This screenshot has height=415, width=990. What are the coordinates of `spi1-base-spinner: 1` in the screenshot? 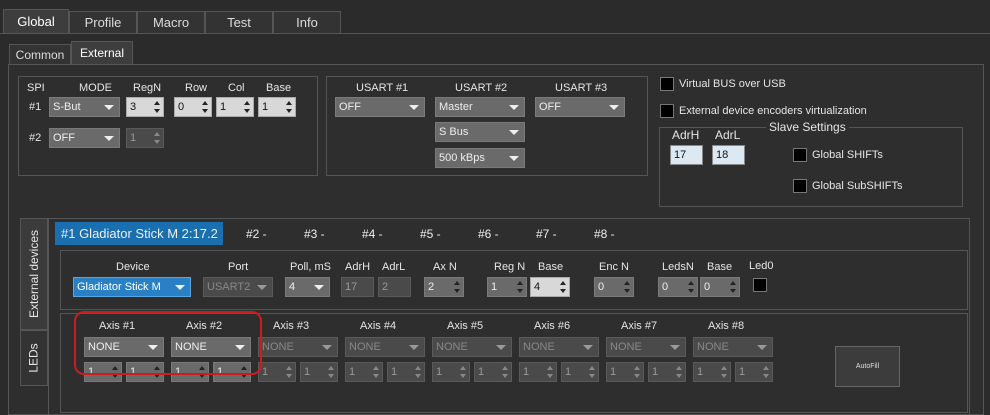 It's located at (277, 107).